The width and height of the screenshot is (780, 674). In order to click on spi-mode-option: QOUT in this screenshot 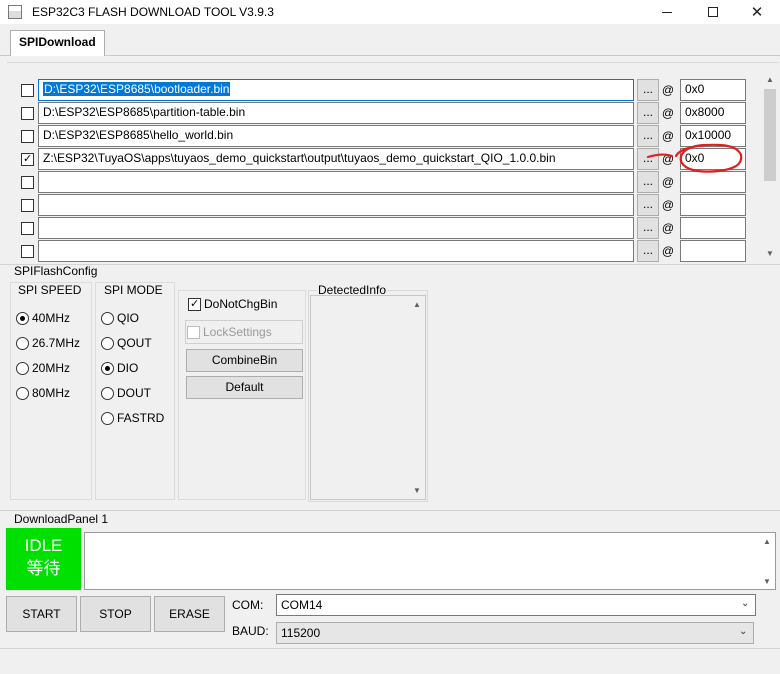, I will do `click(126, 343)`.